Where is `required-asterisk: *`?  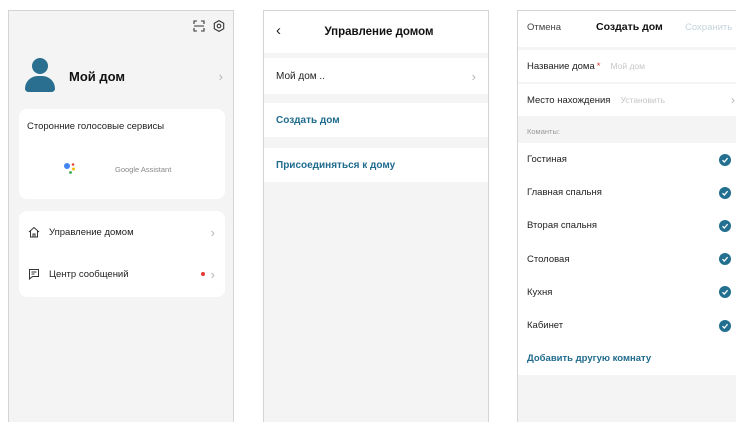
required-asterisk: * is located at coordinates (598, 66).